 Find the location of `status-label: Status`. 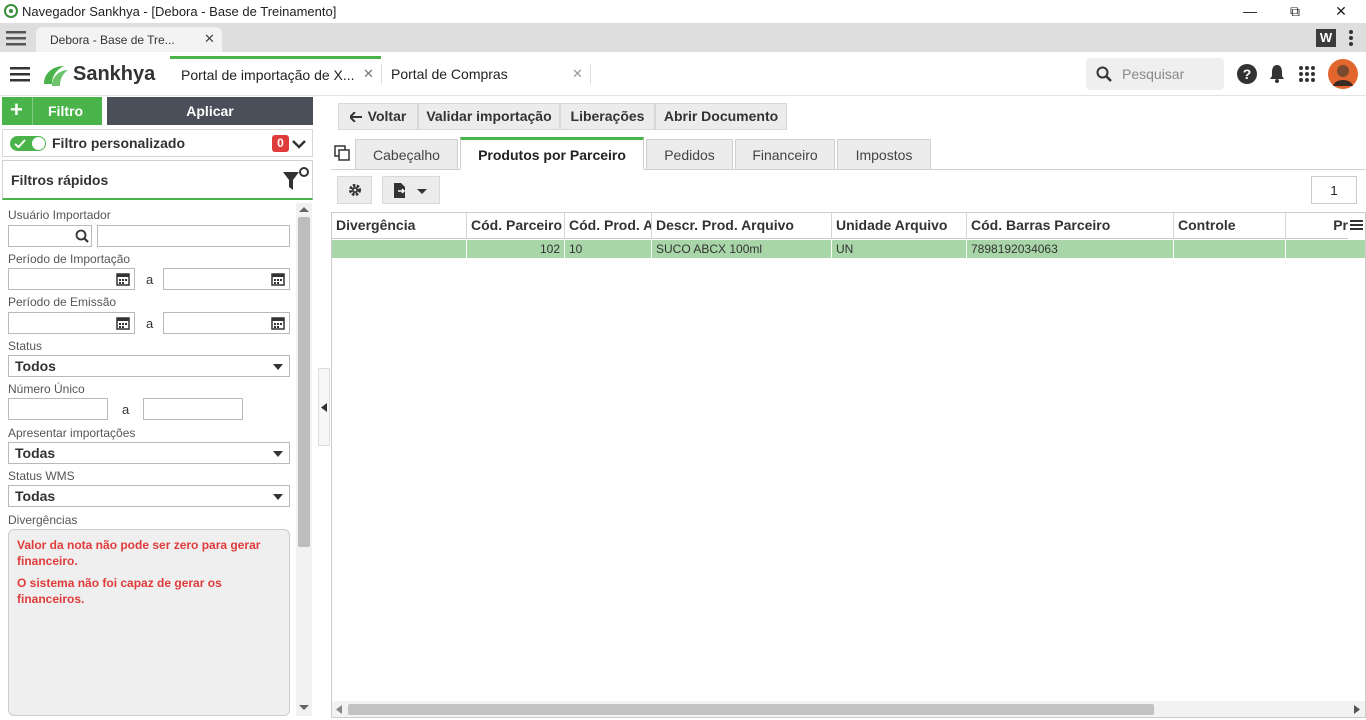

status-label: Status is located at coordinates (25, 346).